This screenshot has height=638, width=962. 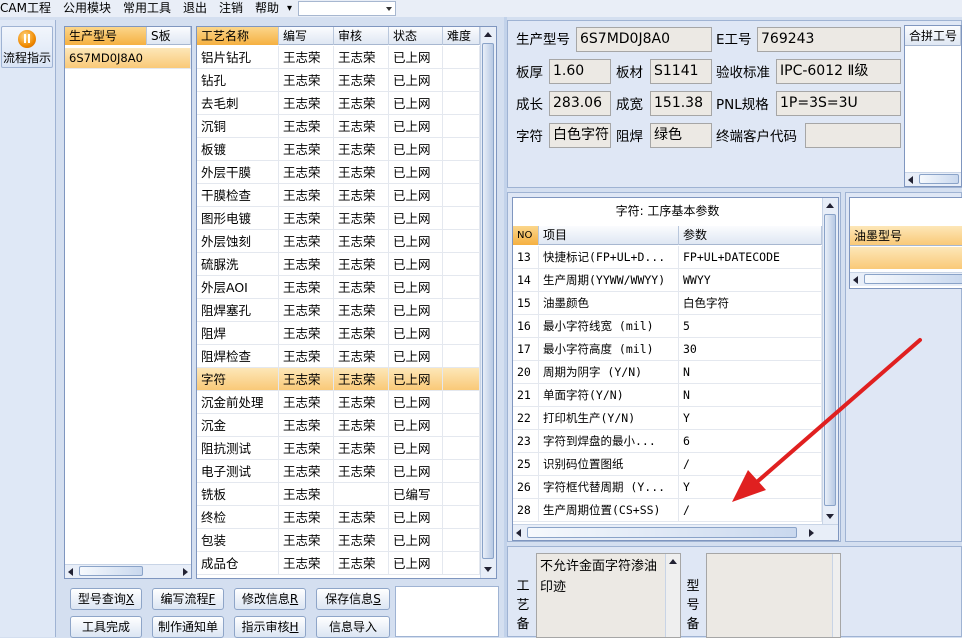 I want to click on column-header-author: 编写, so click(x=306, y=36).